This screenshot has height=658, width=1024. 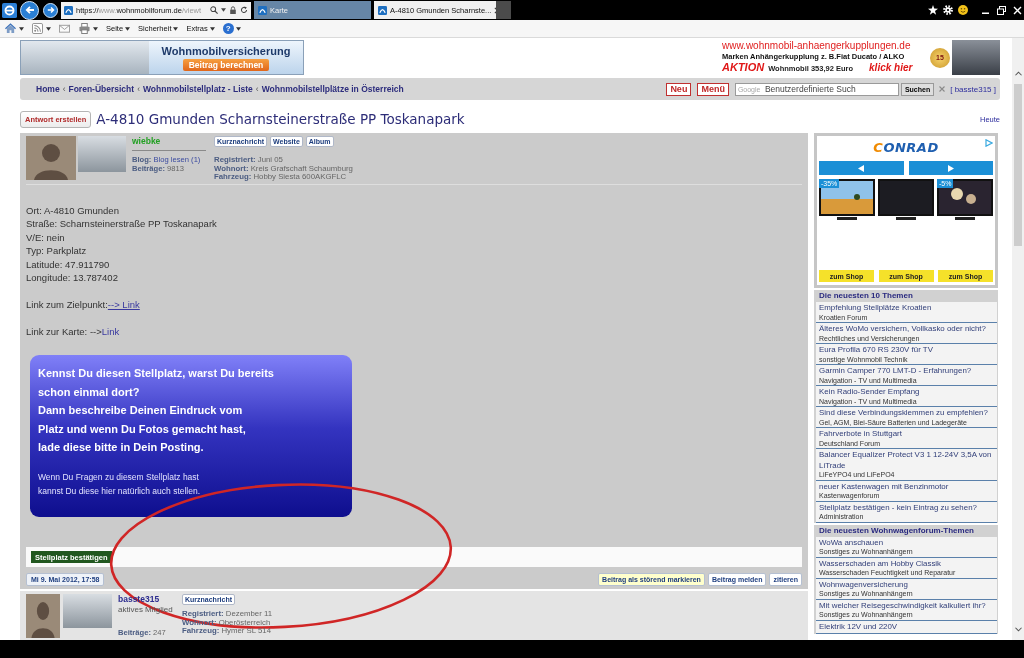 What do you see at coordinates (973, 89) in the screenshot?
I see `user-link: [ basste315 ]` at bounding box center [973, 89].